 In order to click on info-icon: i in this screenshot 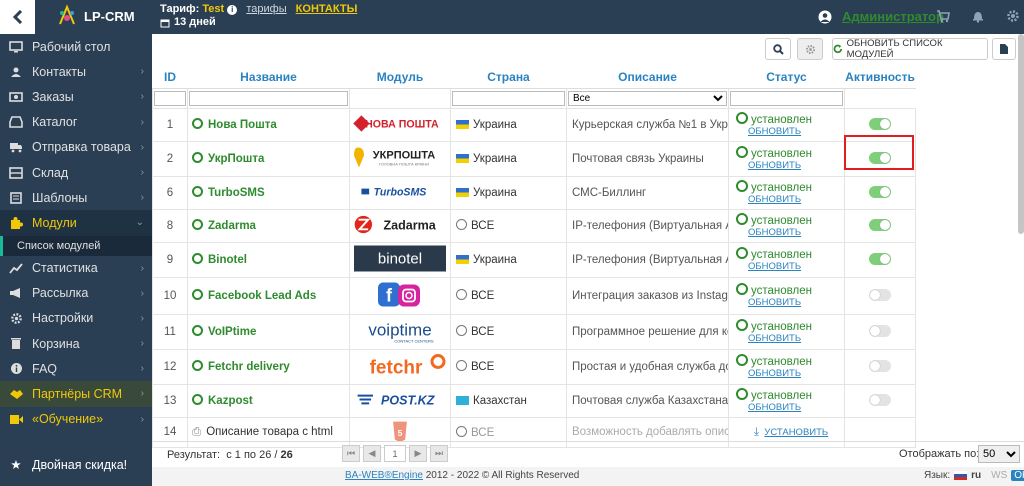, I will do `click(232, 10)`.